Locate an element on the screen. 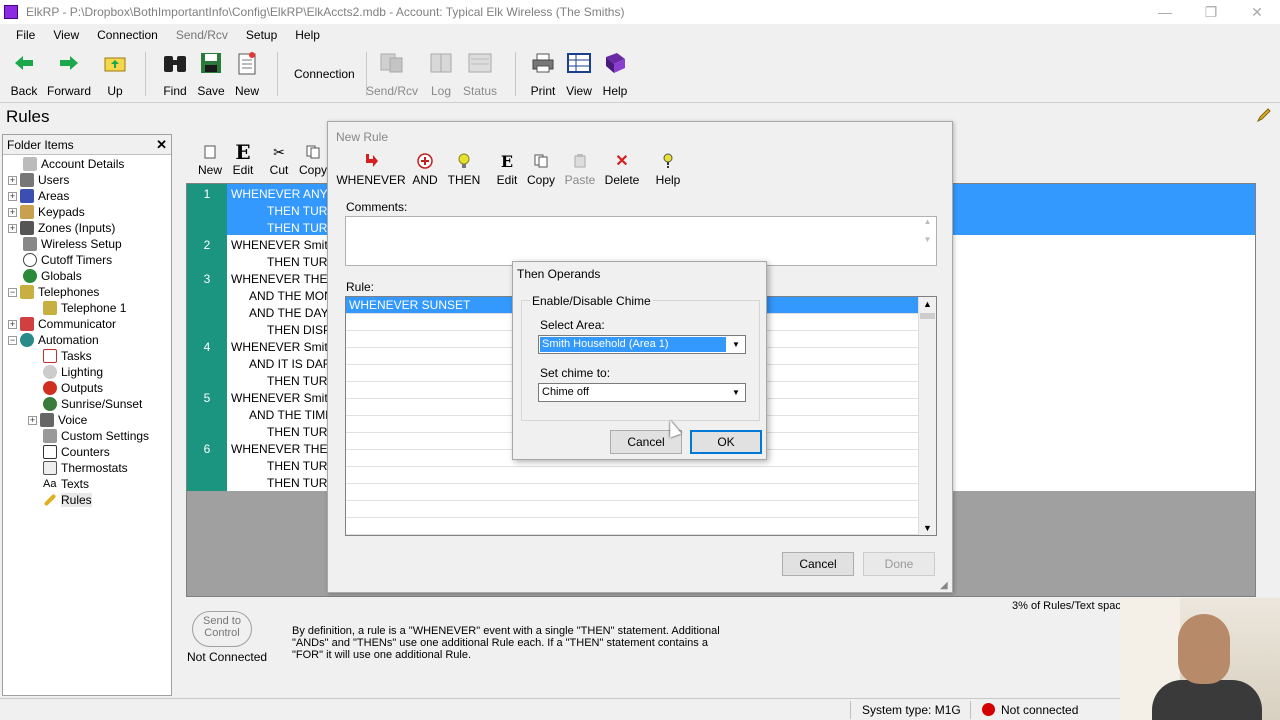 The width and height of the screenshot is (1280, 720). tree-item-thermostats: Thermostats is located at coordinates (85, 468).